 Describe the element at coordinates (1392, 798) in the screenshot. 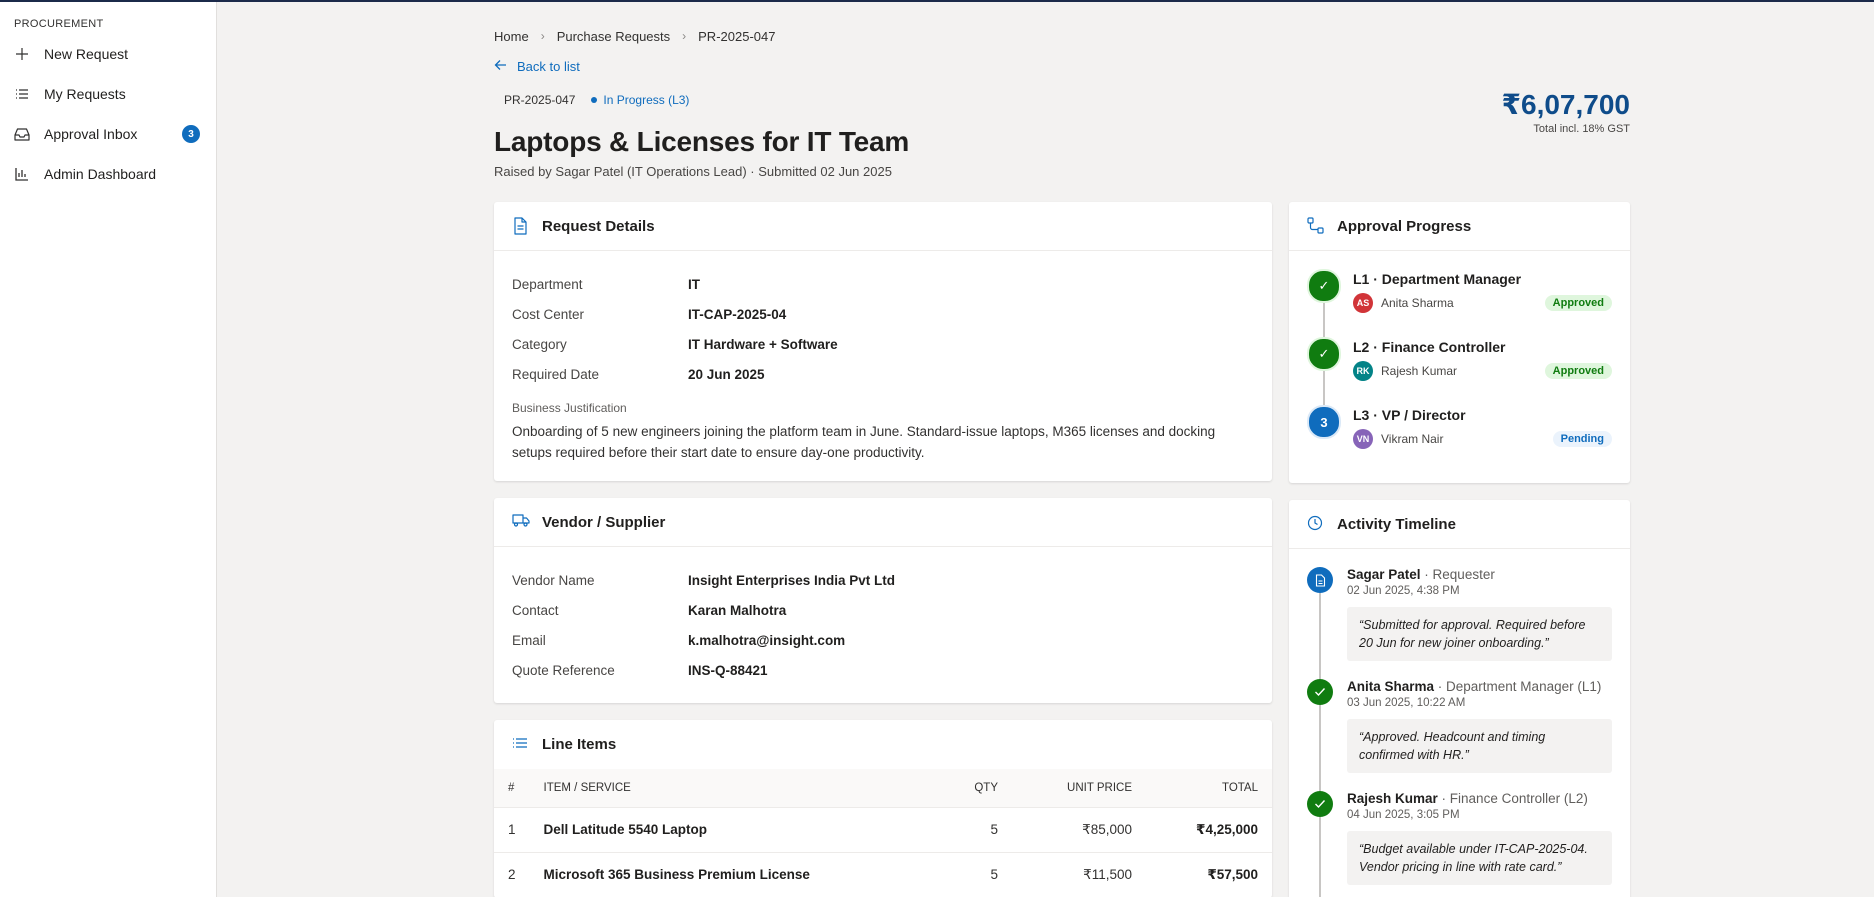

I see `actor-name: Rajesh Kumar` at that location.